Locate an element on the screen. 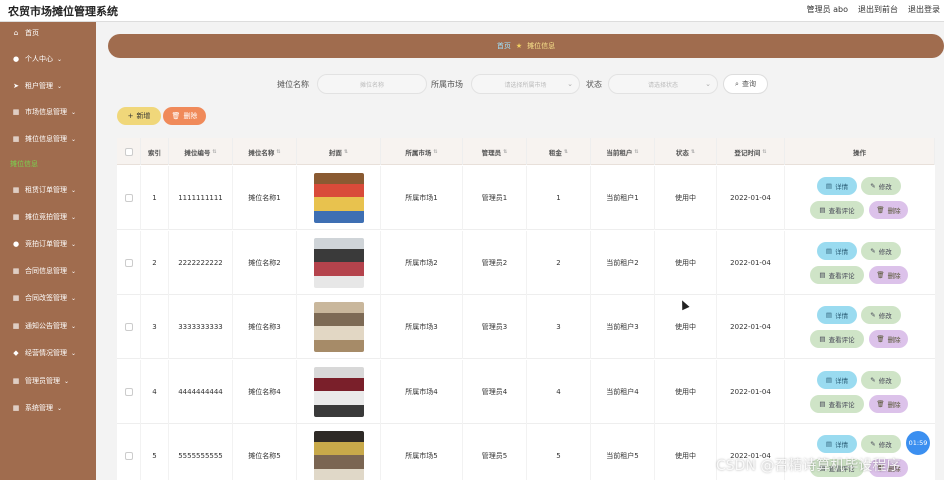  sidebar-item-label: 市场信息管理 is located at coordinates (46, 112).